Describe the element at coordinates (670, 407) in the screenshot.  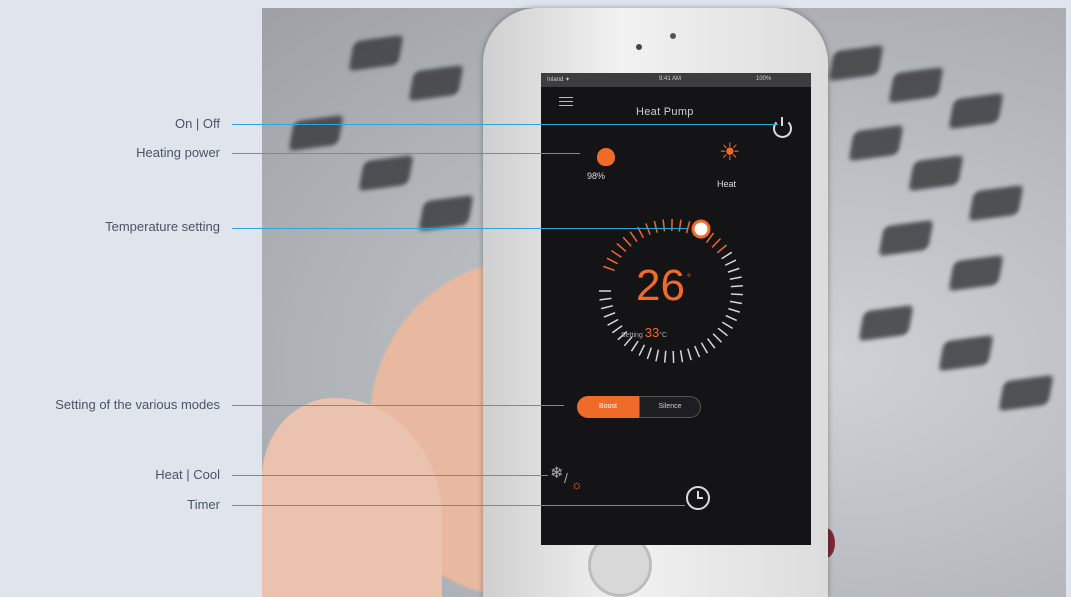
I see `silence-mode-button: Silence` at that location.